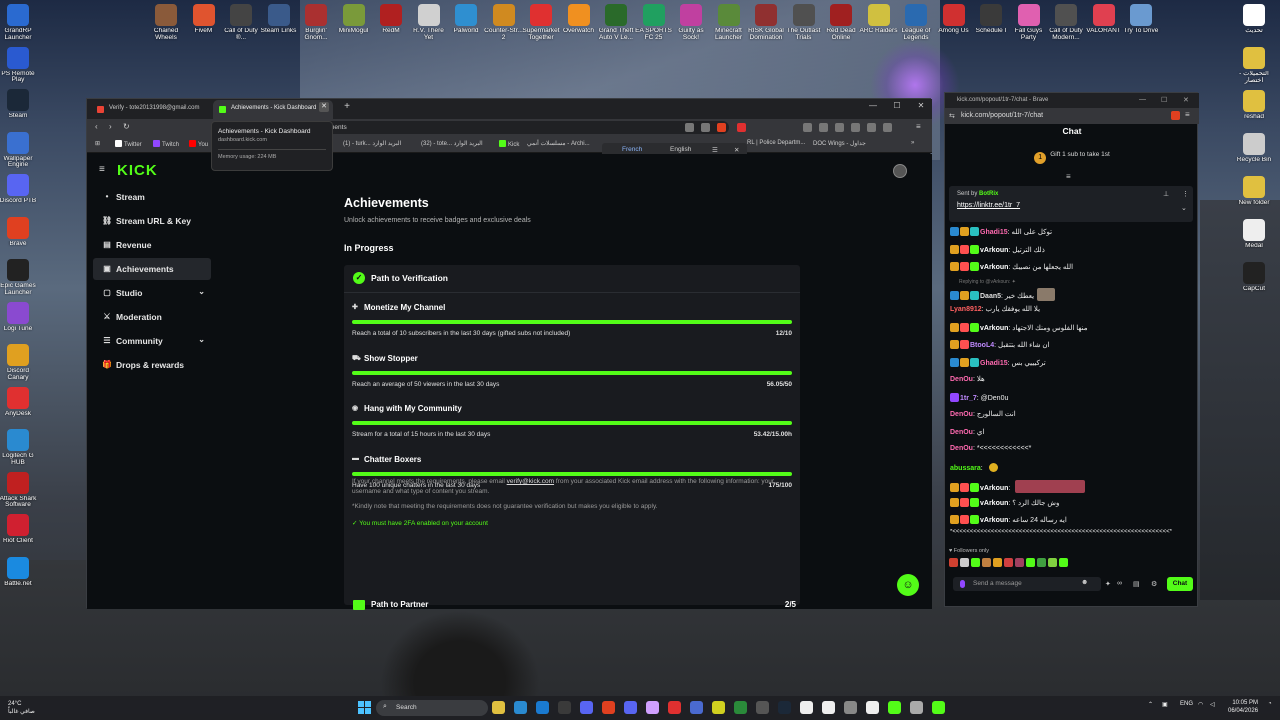 The height and width of the screenshot is (720, 1280). What do you see at coordinates (20, 65) in the screenshot?
I see `desktop-icon: PS Remote Play` at bounding box center [20, 65].